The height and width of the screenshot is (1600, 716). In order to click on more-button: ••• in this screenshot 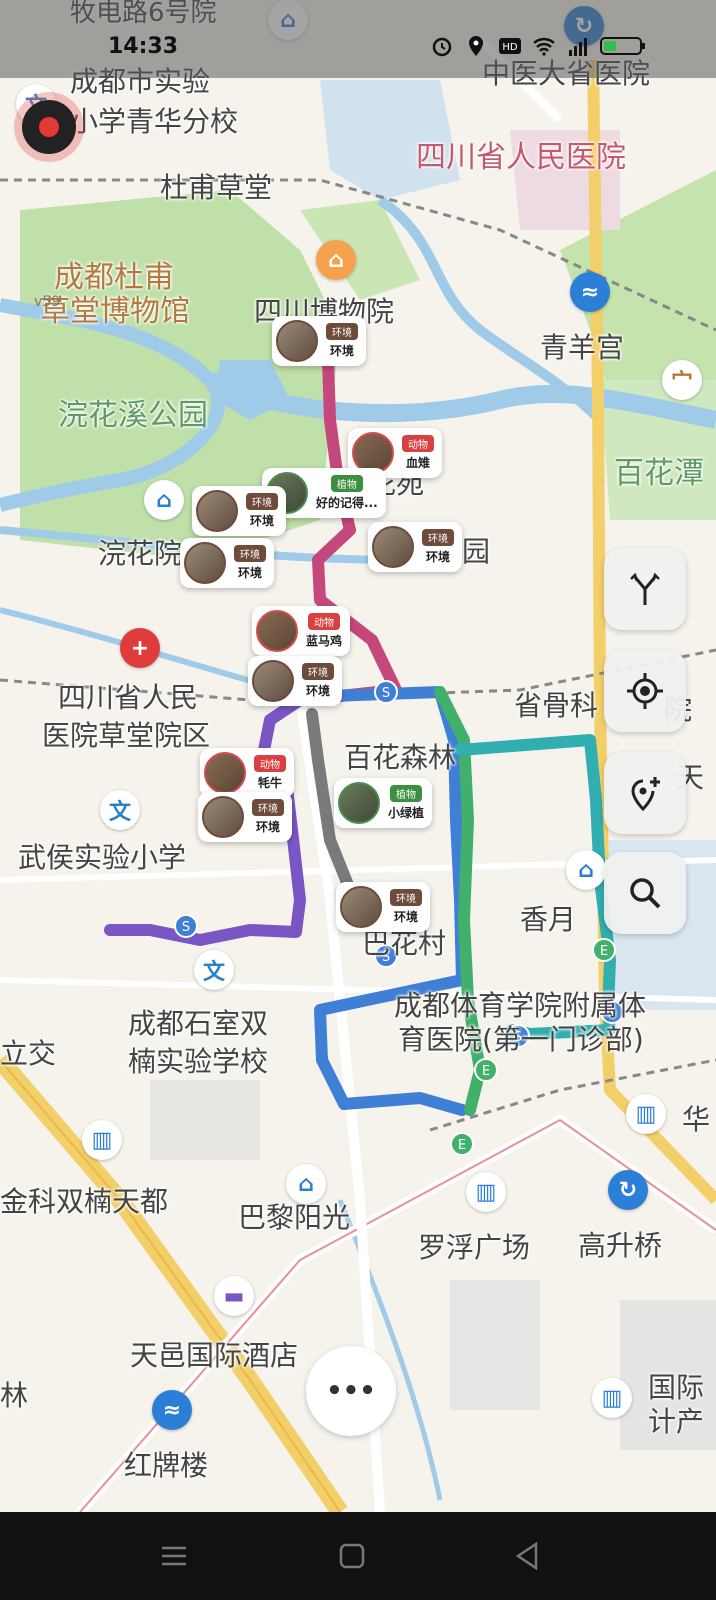, I will do `click(351, 1391)`.